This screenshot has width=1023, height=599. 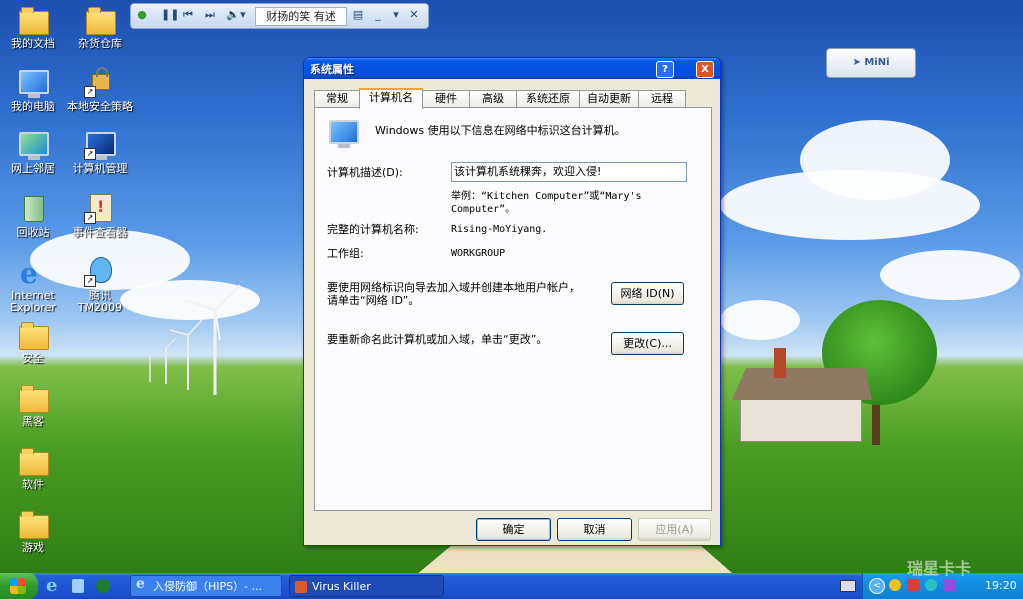 What do you see at coordinates (609, 98) in the screenshot?
I see `tab-automatic-updates: 自动更新` at bounding box center [609, 98].